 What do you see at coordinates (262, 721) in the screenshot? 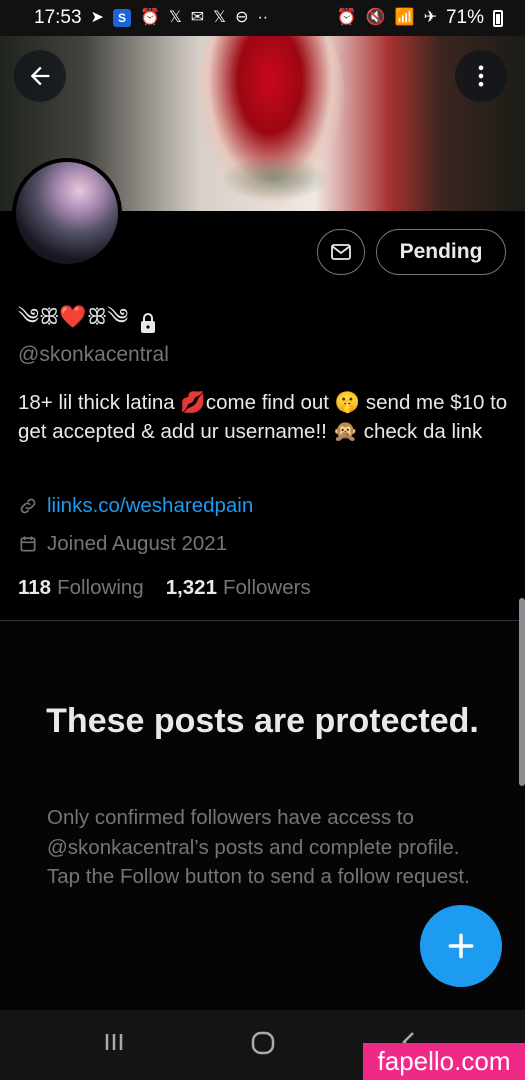
I see `protected-title: These posts are protected.` at bounding box center [262, 721].